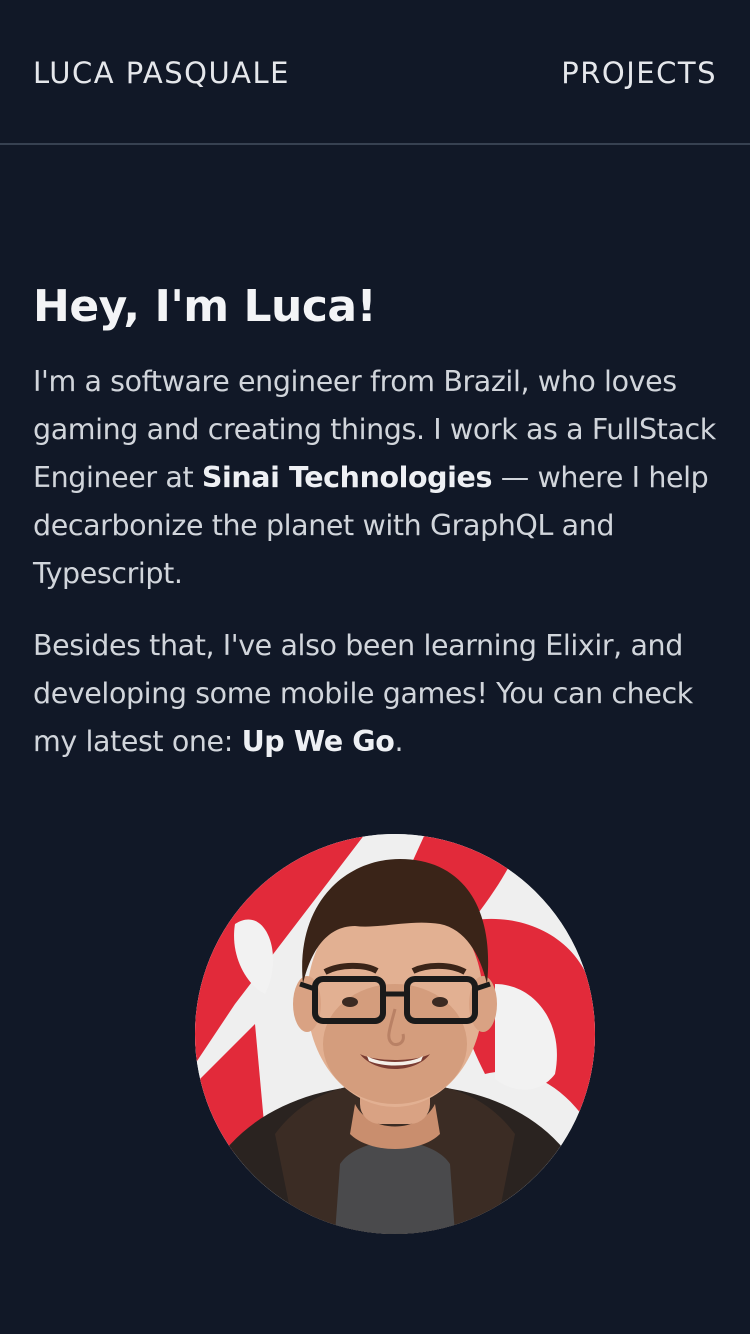 This screenshot has width=750, height=1334. What do you see at coordinates (639, 73) in the screenshot?
I see `nav-projects-link: PROJECTS` at bounding box center [639, 73].